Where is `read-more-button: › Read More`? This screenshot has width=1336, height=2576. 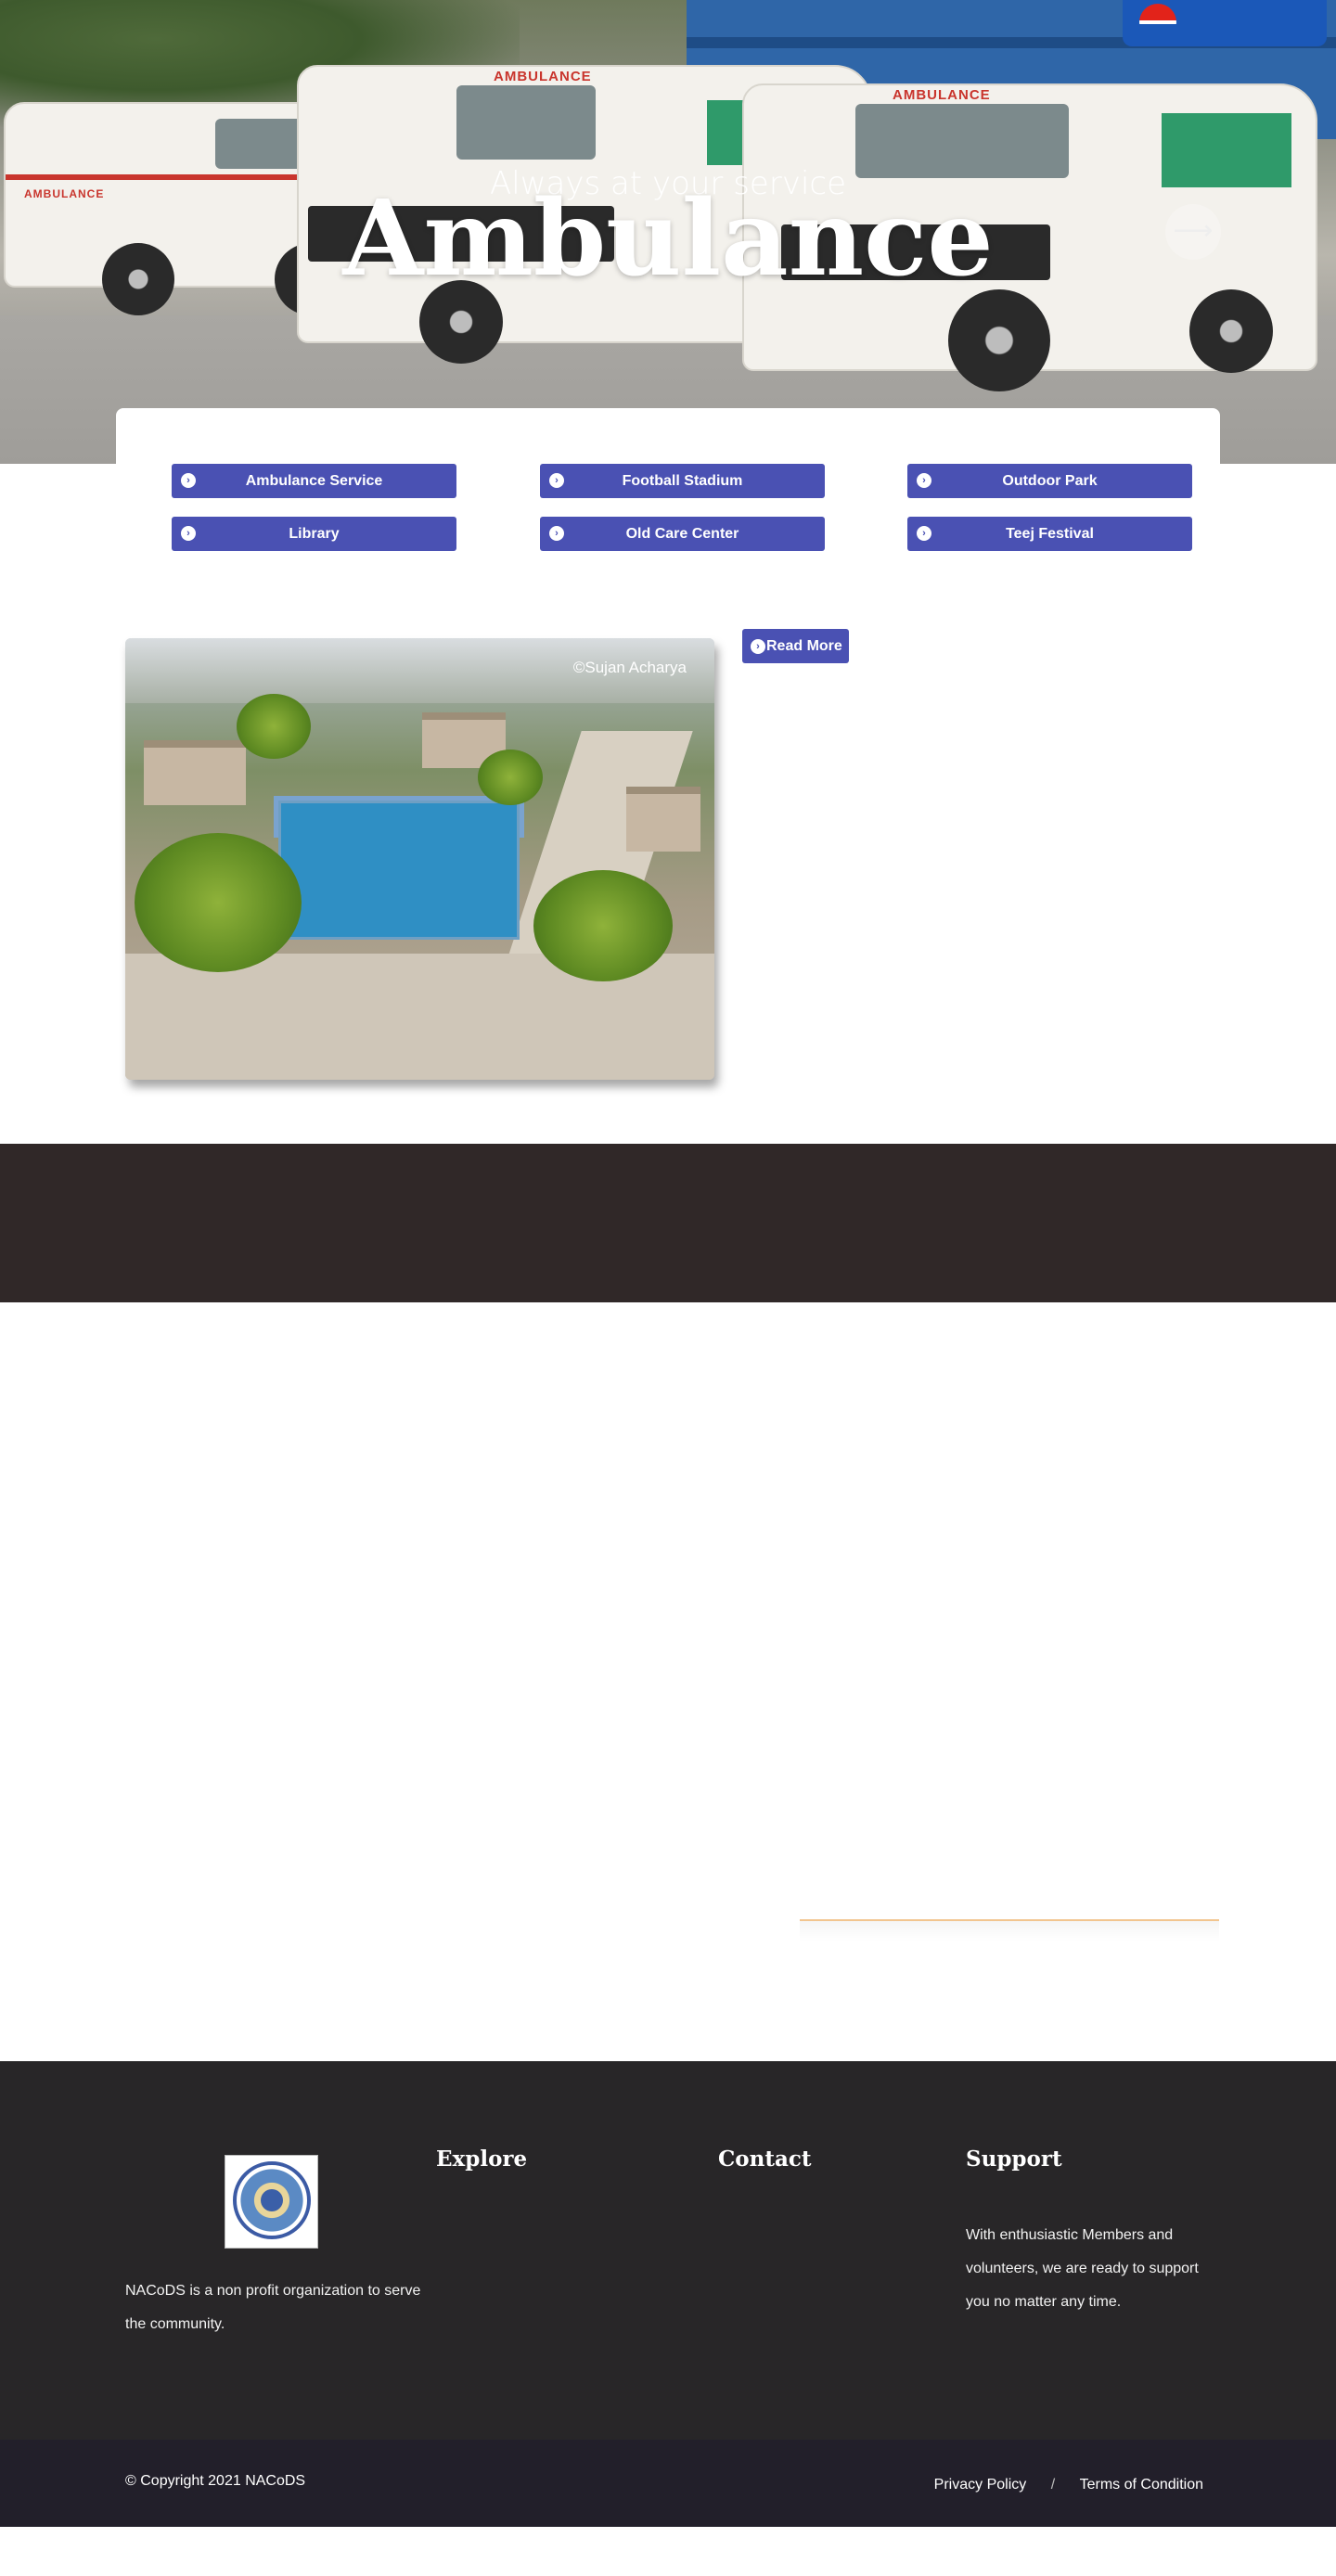
read-more-button: › Read More is located at coordinates (795, 646).